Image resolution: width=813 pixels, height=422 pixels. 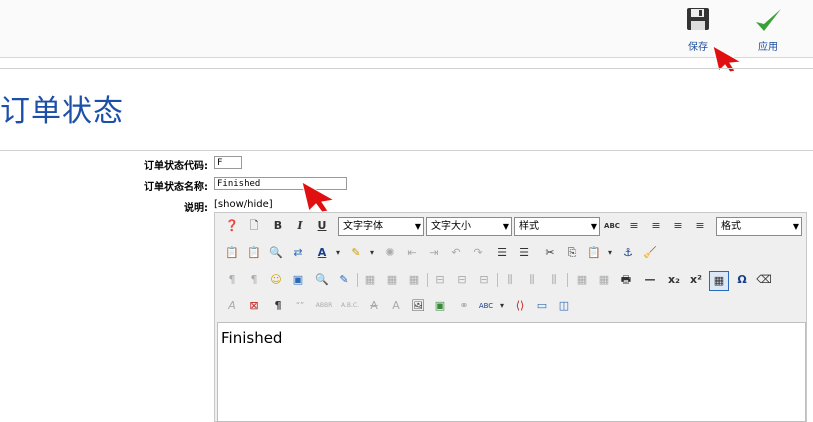 I want to click on horizontal-rule-icon: —, so click(x=650, y=280).